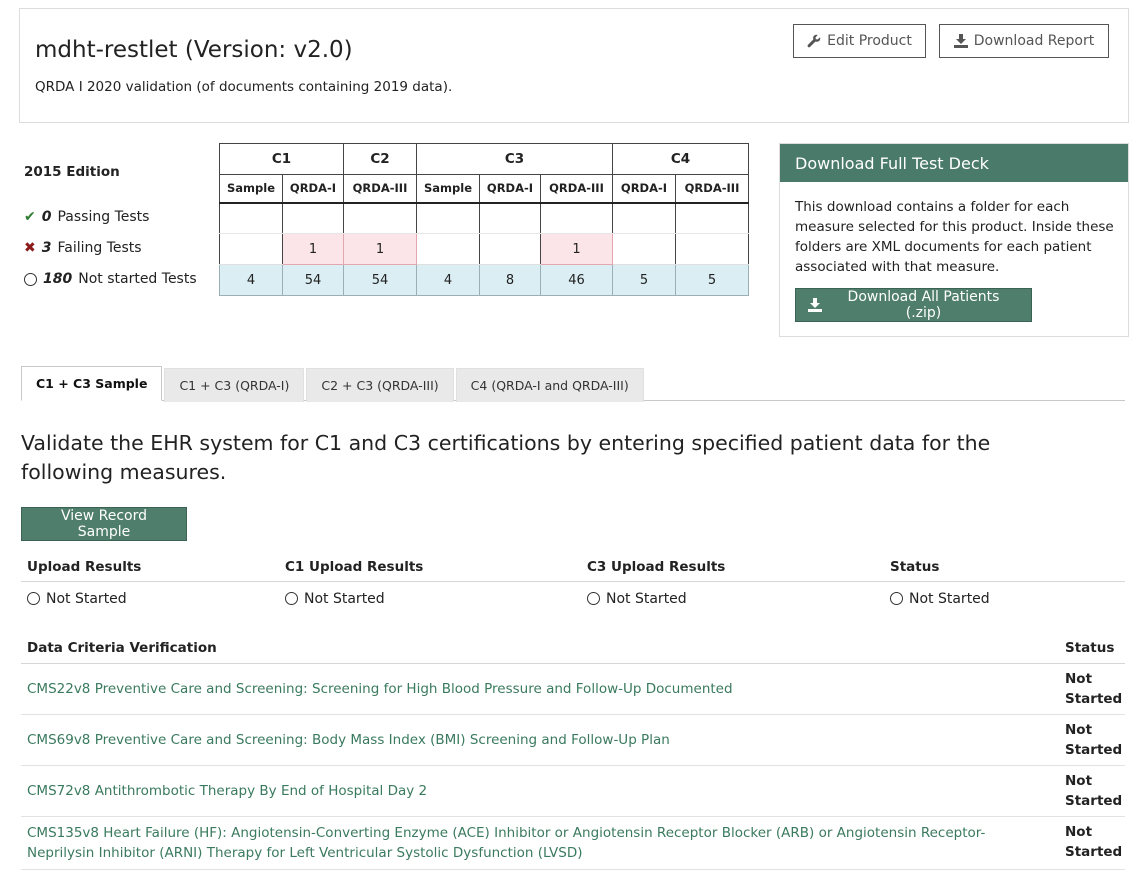  Describe the element at coordinates (576, 280) in the screenshot. I see `matrix-cell-not-started: 46` at that location.